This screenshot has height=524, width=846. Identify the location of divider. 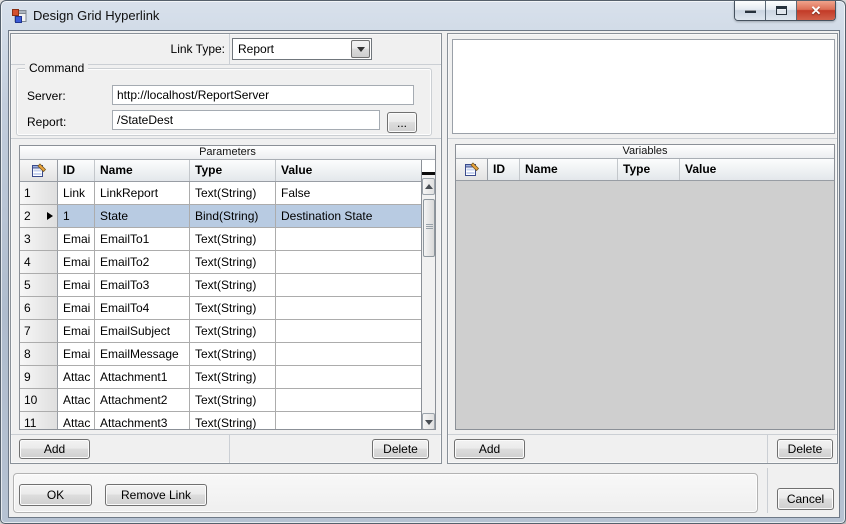
(229, 448).